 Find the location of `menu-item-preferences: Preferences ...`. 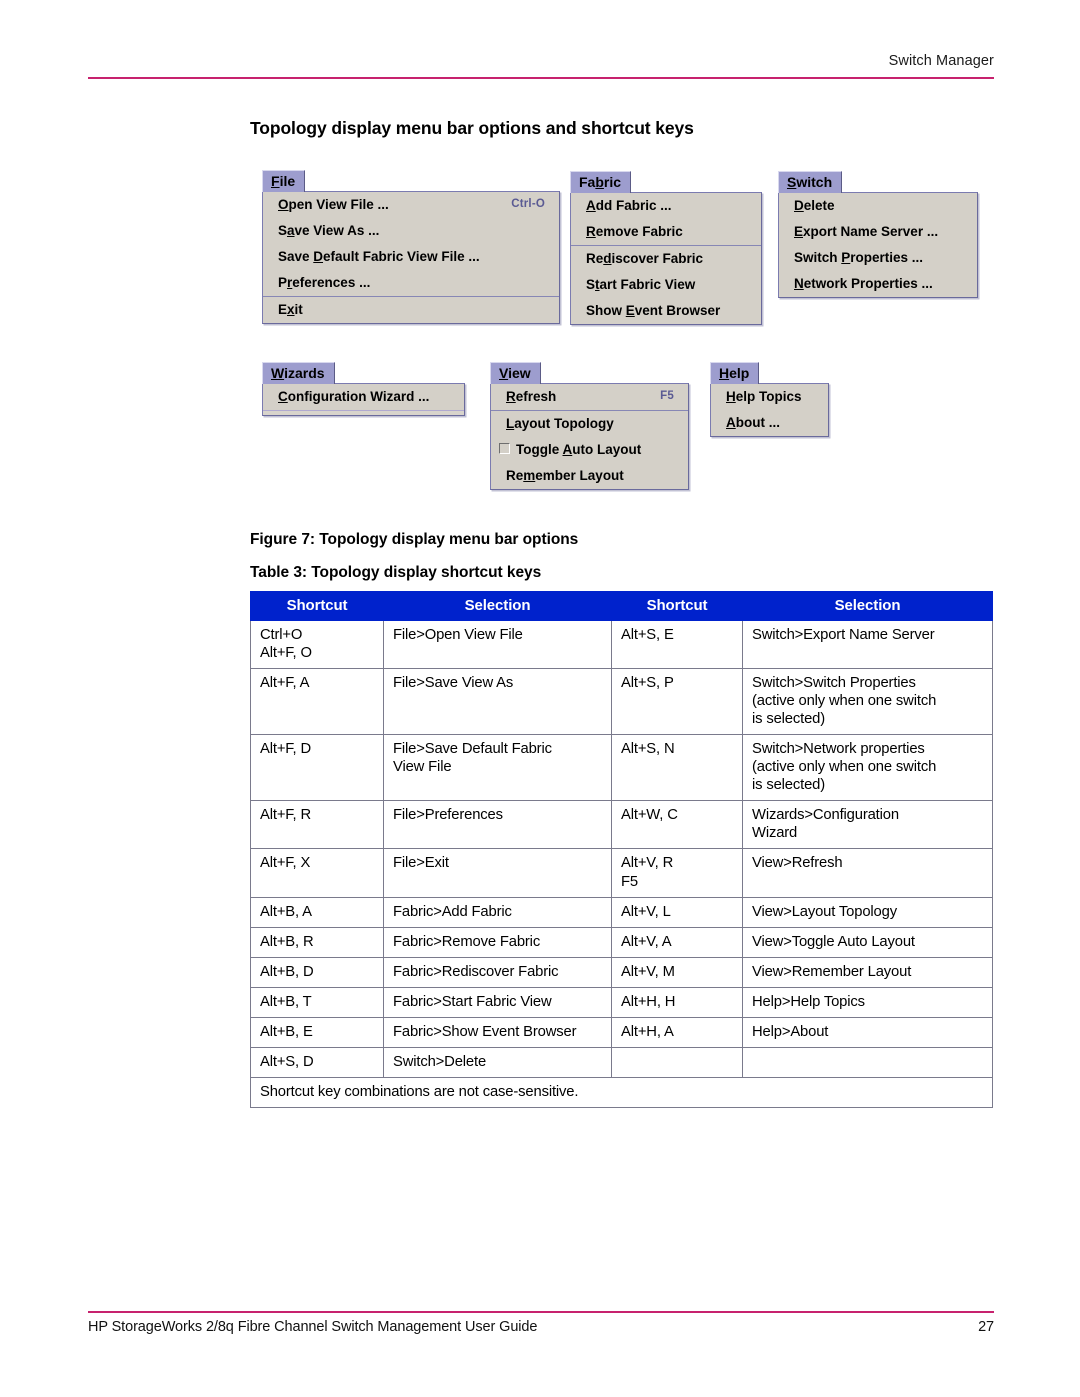

menu-item-preferences: Preferences ... is located at coordinates (411, 283).